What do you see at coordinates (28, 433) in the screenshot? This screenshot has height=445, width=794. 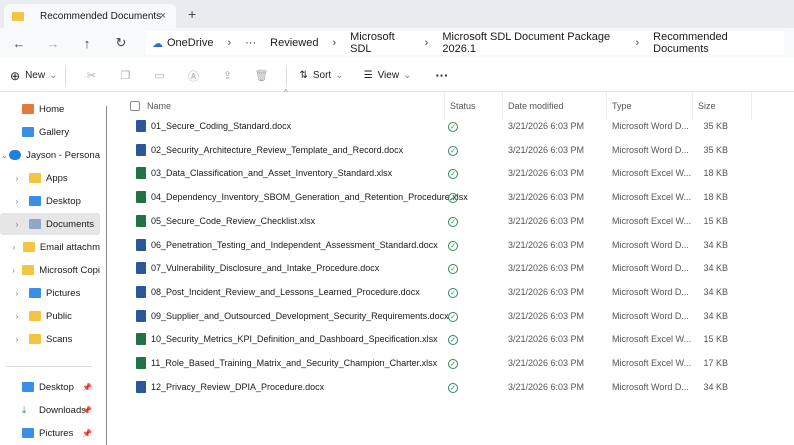 I see `pictures-icon` at bounding box center [28, 433].